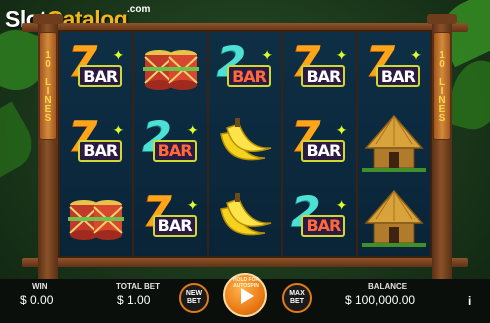 The image size is (490, 323). What do you see at coordinates (138, 286) in the screenshot?
I see `total-bet-label: TOTAL BET` at bounding box center [138, 286].